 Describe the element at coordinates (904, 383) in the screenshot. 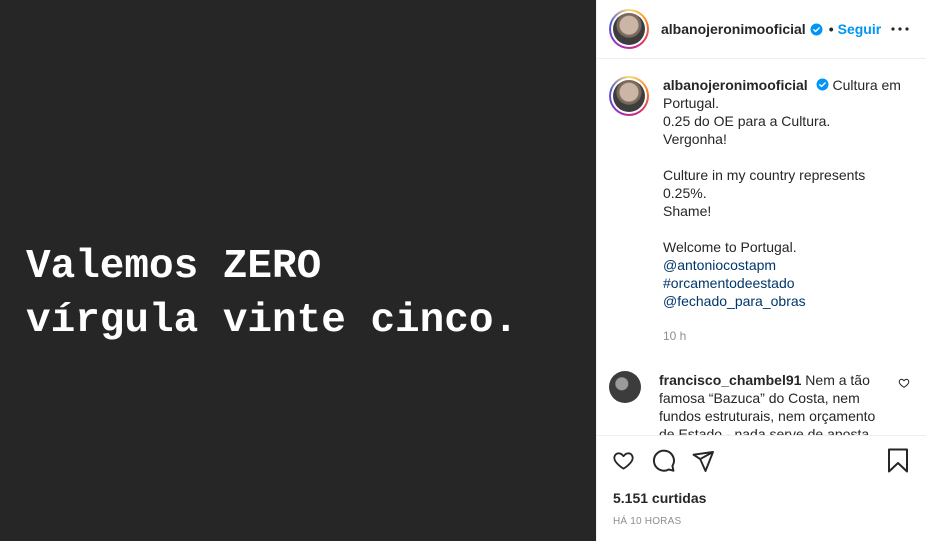

I see `comment-like-icon` at that location.